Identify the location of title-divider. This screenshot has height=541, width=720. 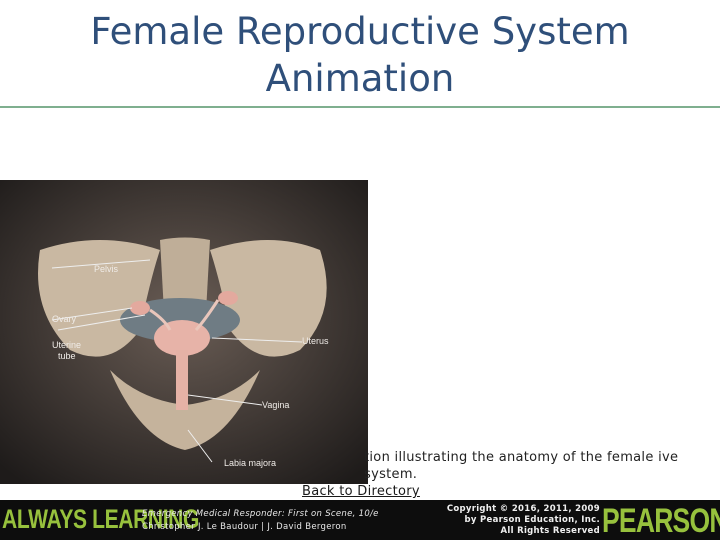
(360, 107).